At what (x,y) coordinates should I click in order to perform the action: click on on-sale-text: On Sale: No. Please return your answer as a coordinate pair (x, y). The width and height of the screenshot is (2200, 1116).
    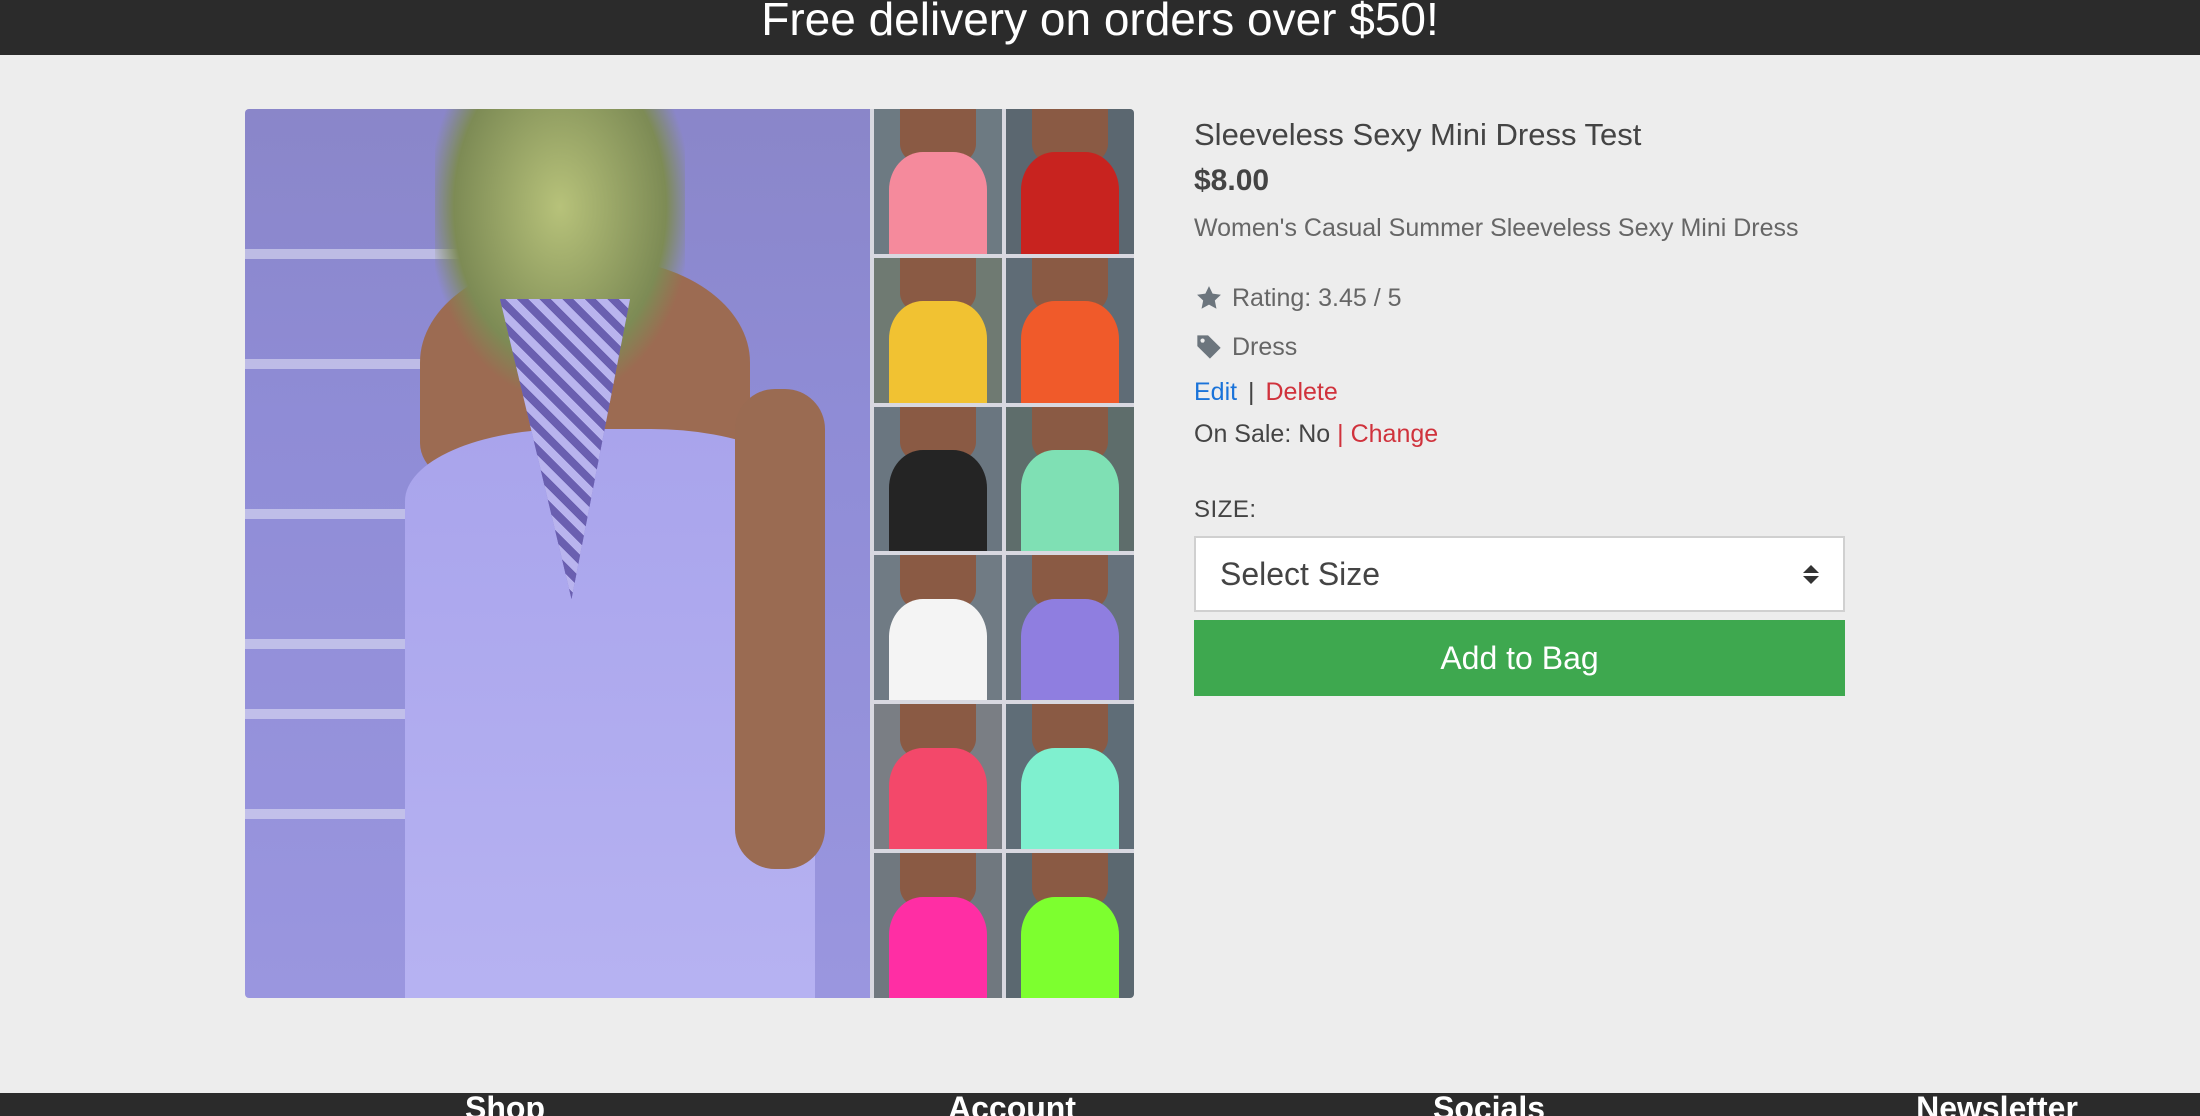
    Looking at the image, I should click on (1262, 434).